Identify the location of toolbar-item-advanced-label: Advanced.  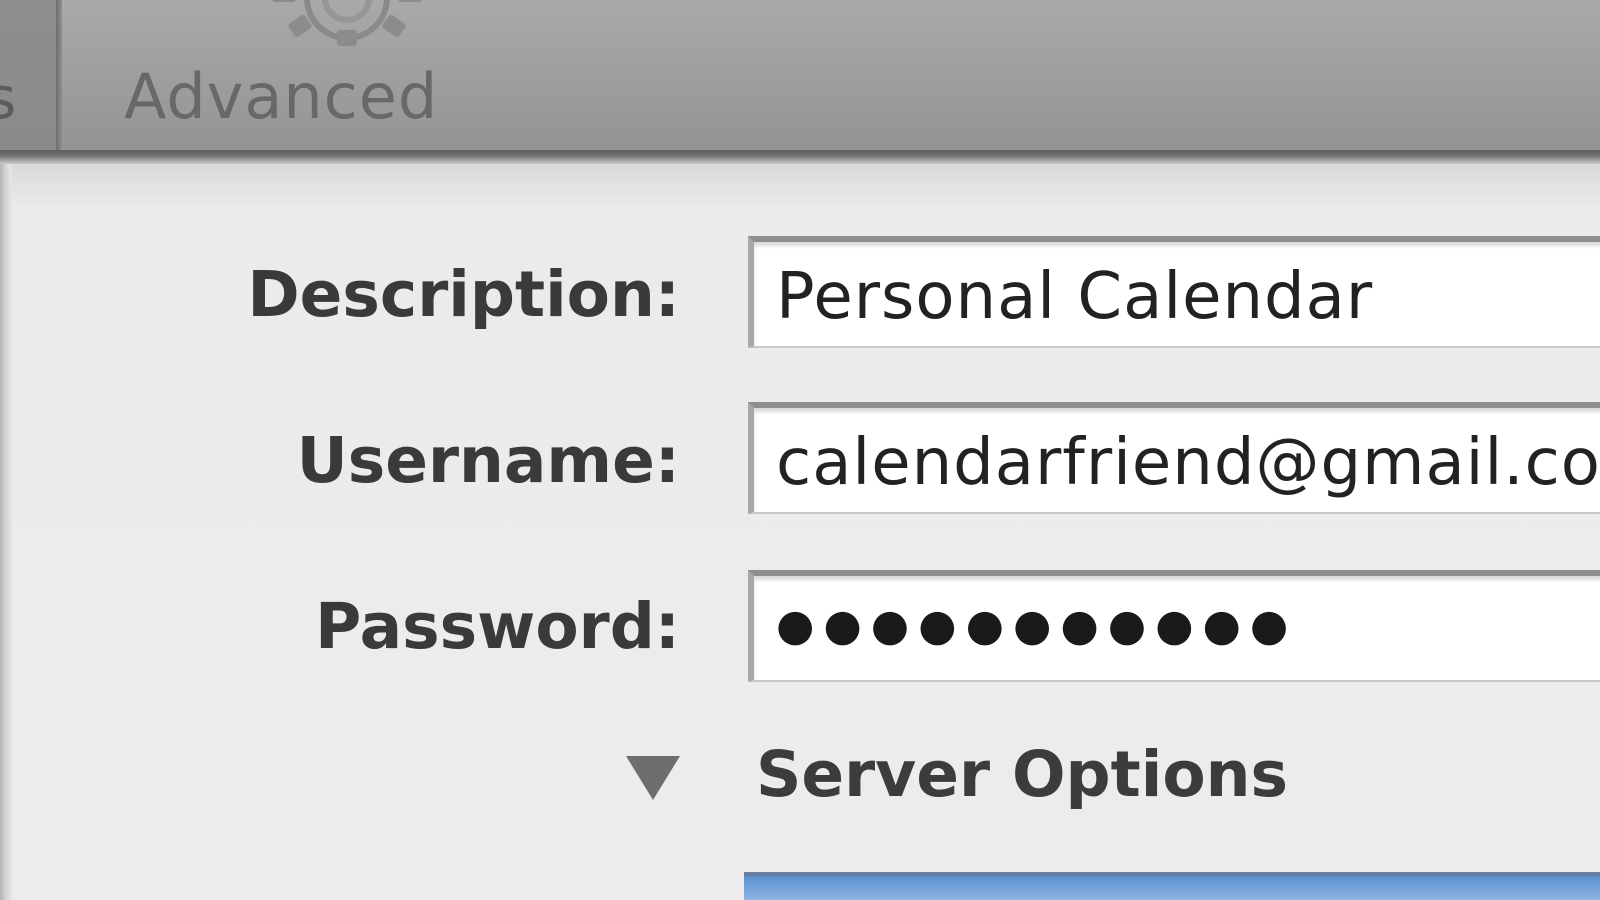
(281, 96).